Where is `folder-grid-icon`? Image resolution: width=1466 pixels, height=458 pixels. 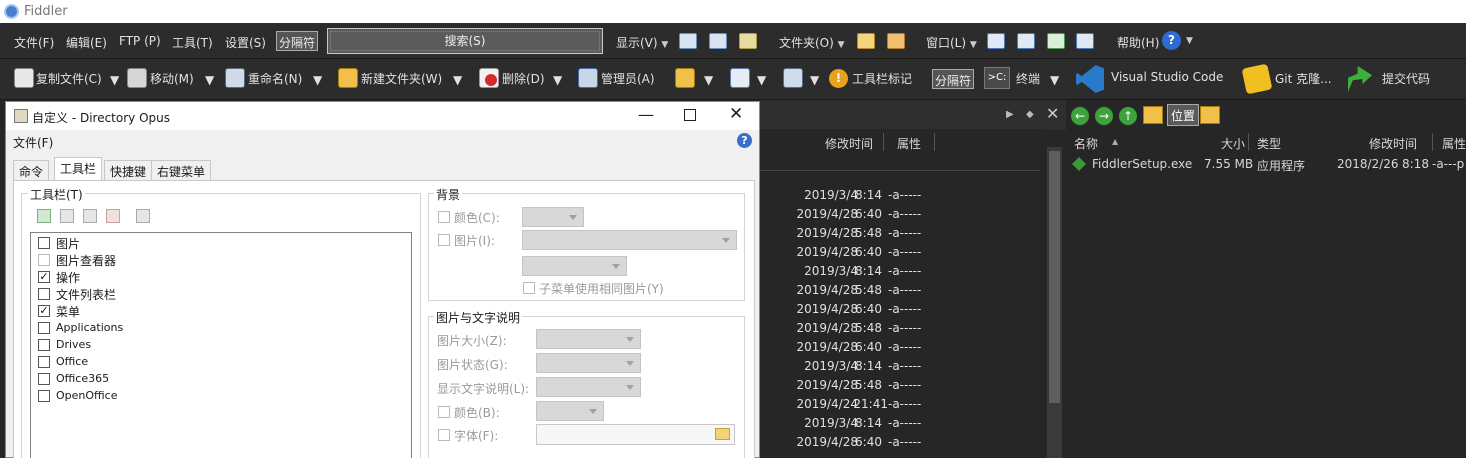
folder-grid-icon is located at coordinates (866, 41).